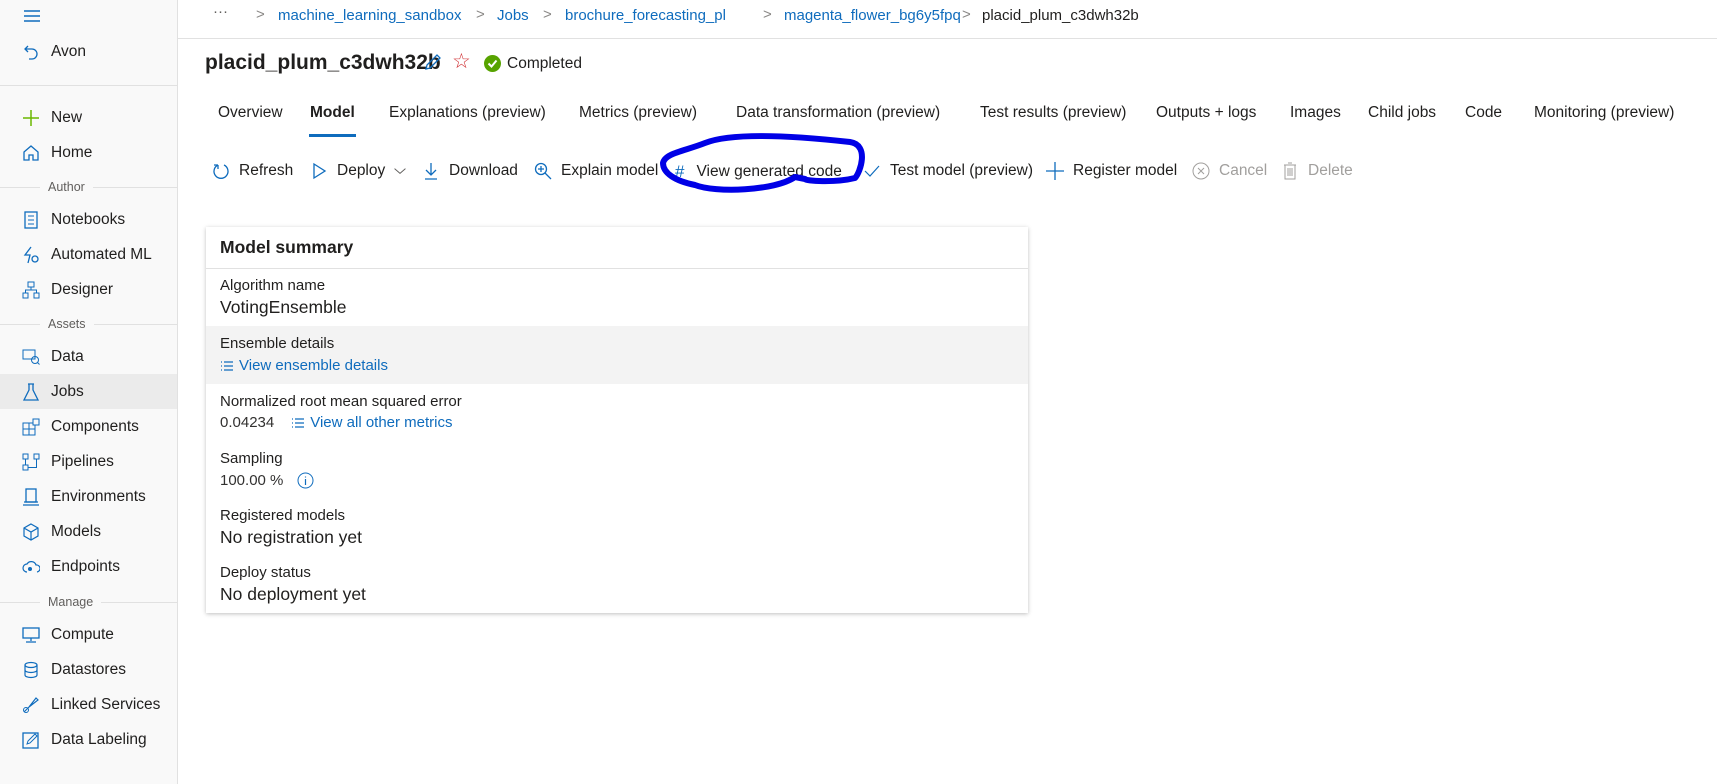  I want to click on sidebar-item-jobs: Jobs, so click(88, 391).